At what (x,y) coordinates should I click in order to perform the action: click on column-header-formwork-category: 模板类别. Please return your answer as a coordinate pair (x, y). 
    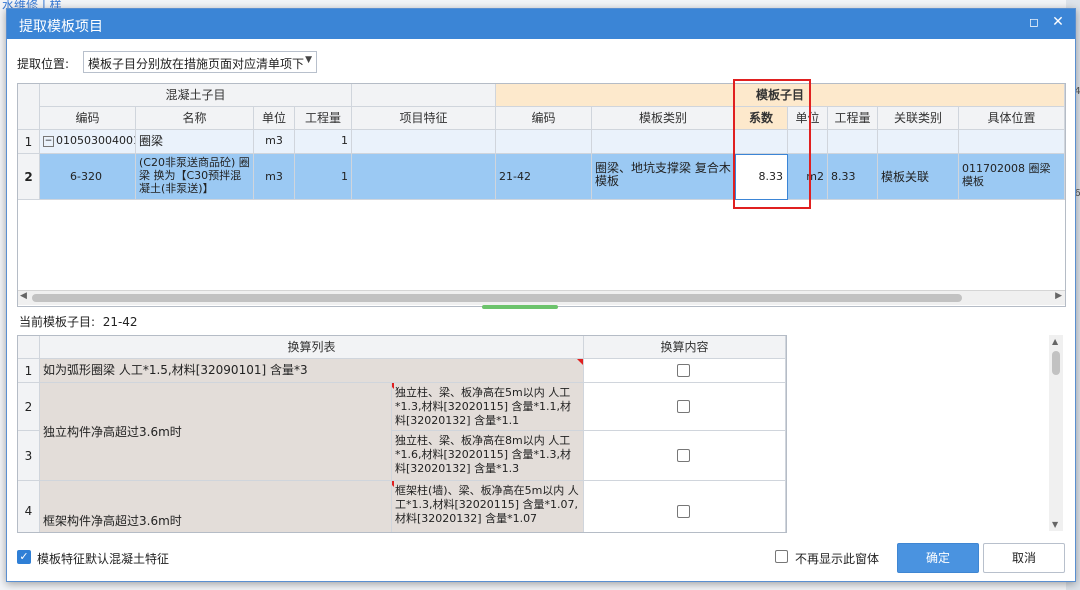
    Looking at the image, I should click on (663, 118).